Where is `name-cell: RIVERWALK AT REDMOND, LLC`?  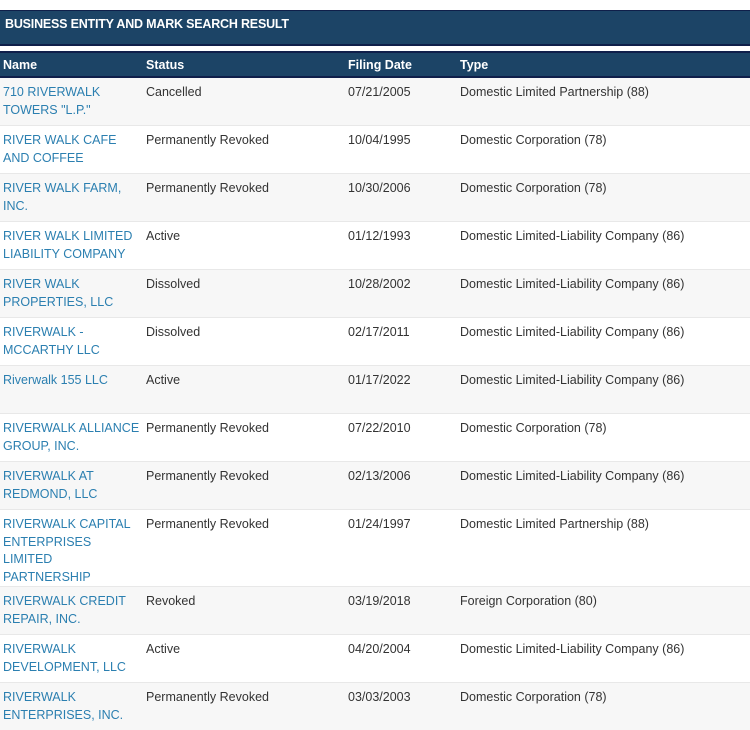 name-cell: RIVERWALK AT REDMOND, LLC is located at coordinates (71, 486).